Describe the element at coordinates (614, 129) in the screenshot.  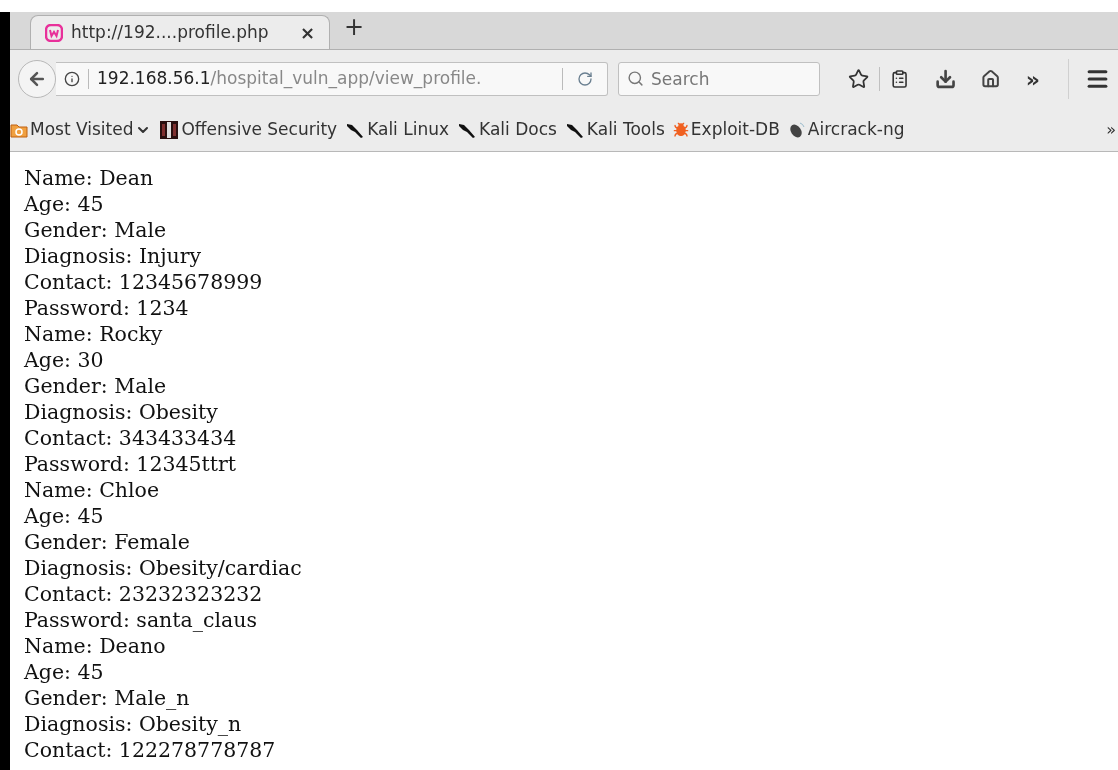
I see `bookmark-item: Kali Tools` at that location.